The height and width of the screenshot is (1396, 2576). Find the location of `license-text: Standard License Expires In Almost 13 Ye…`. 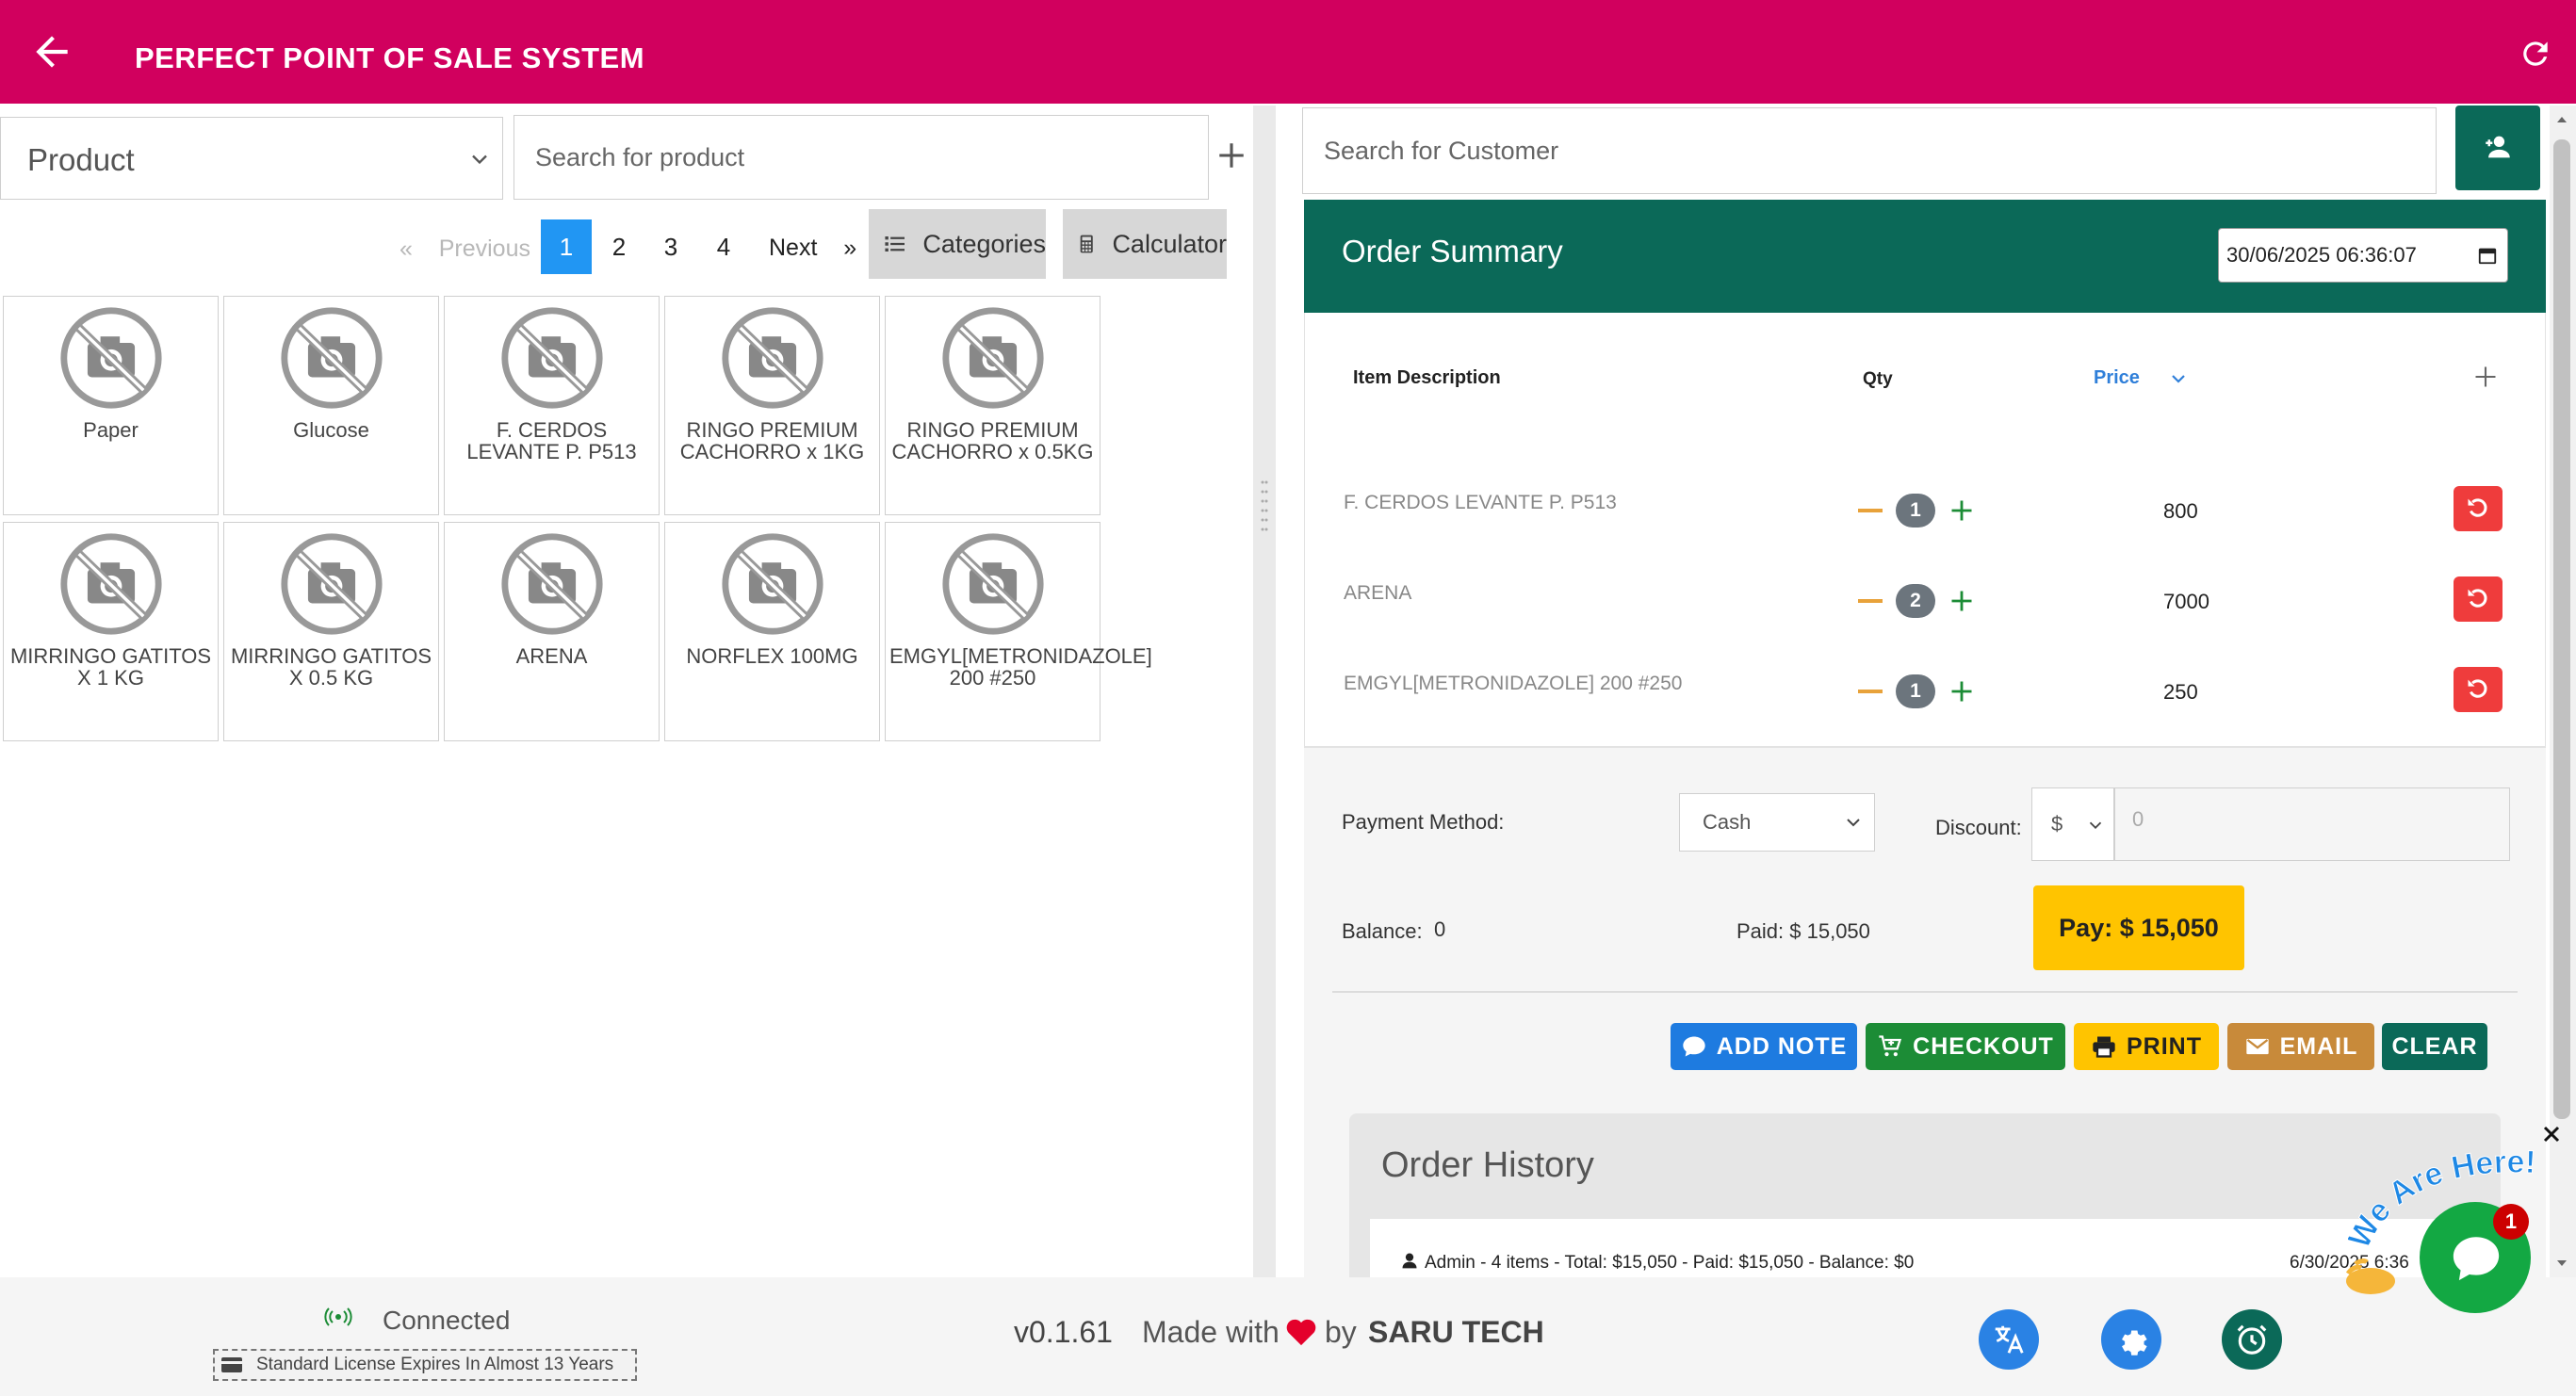

license-text: Standard License Expires In Almost 13 Ye… is located at coordinates (435, 1364).